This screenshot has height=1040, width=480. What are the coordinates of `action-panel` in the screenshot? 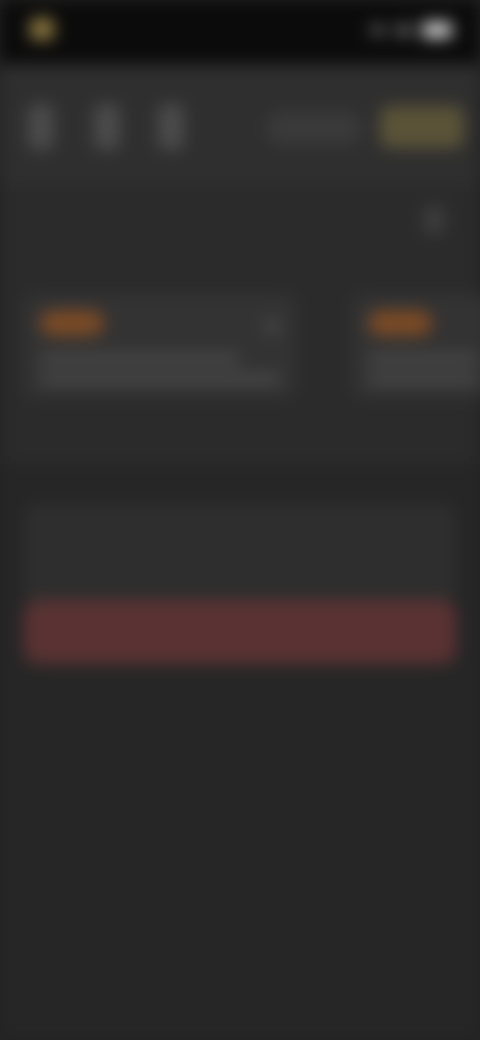 It's located at (240, 554).